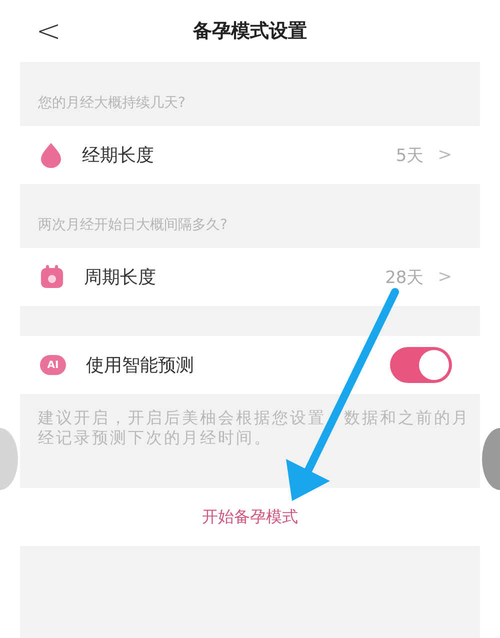 The width and height of the screenshot is (500, 638). Describe the element at coordinates (53, 365) in the screenshot. I see `ai-icon: AI` at that location.